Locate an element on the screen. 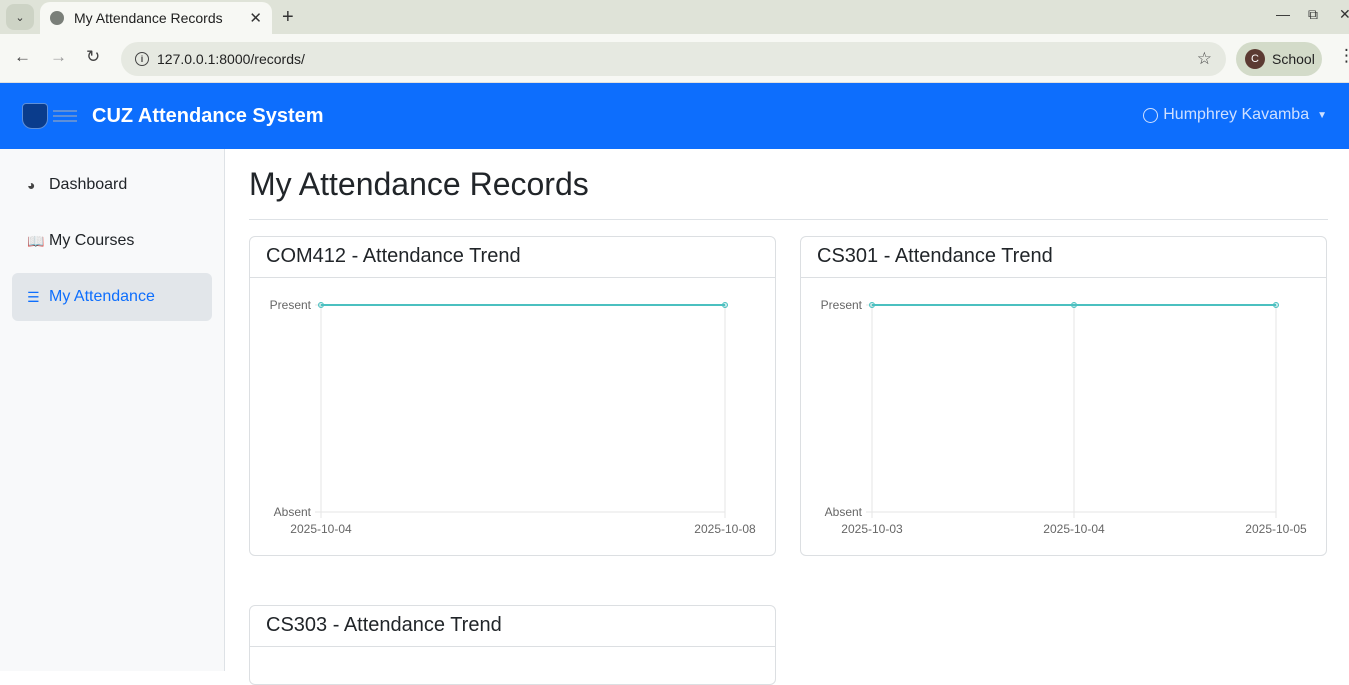  address-bar: i 127.0.0.1:8000/records/ ☆ is located at coordinates (673, 59).